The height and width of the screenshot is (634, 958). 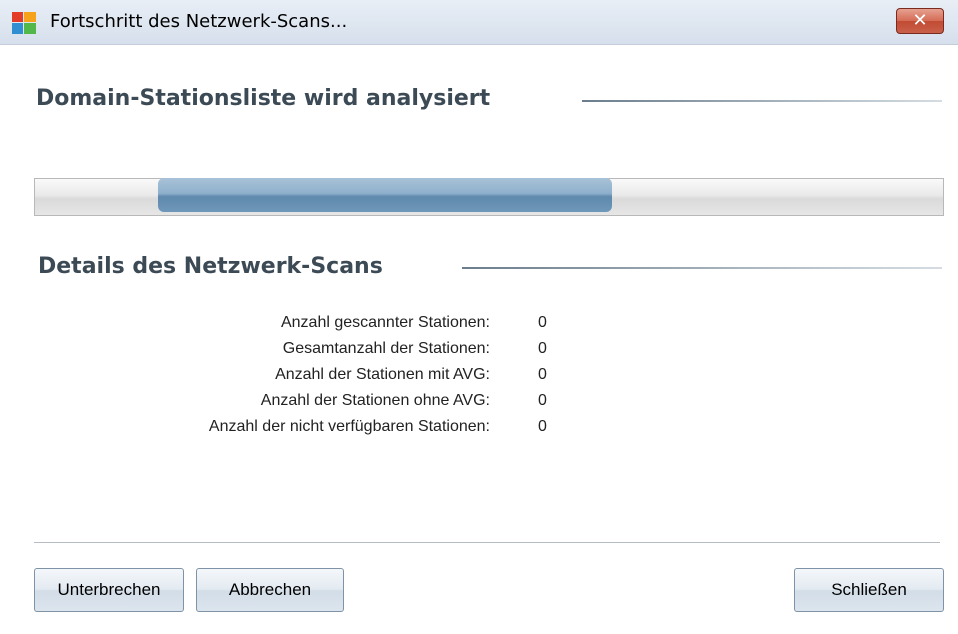 I want to click on stat-value-scanned: 0, so click(x=542, y=322).